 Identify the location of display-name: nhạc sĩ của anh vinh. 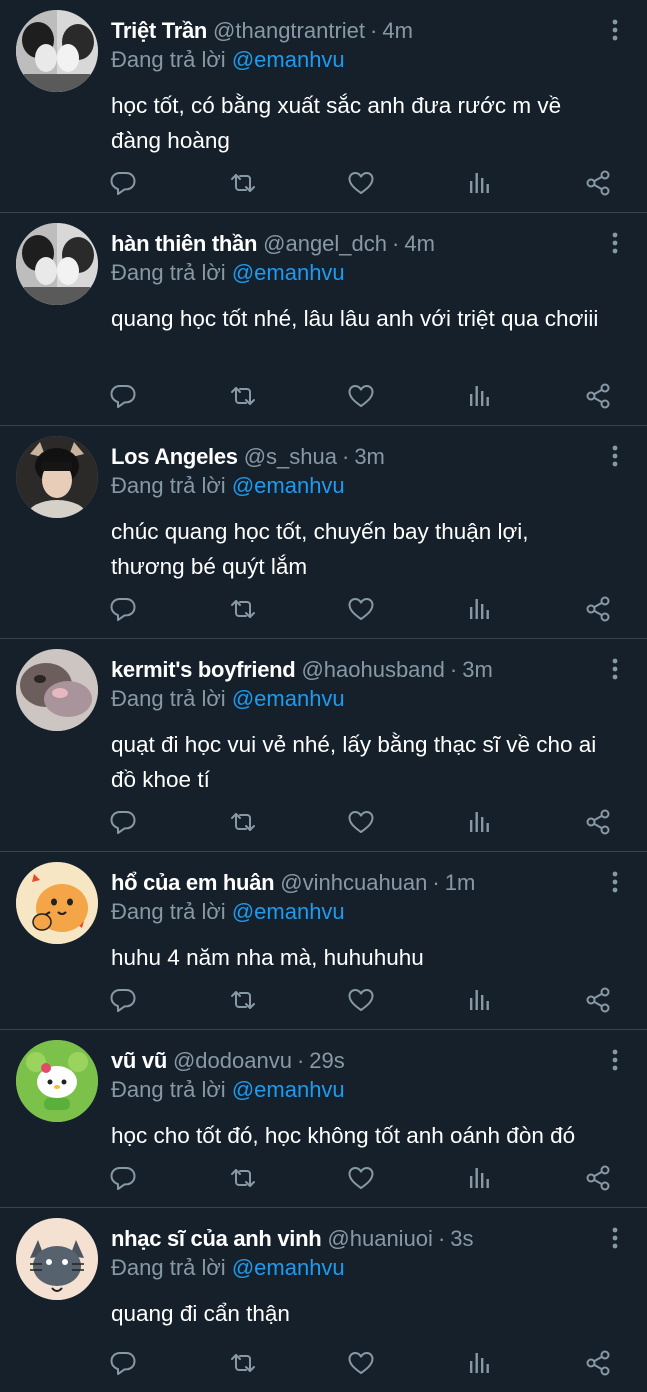
(216, 1238).